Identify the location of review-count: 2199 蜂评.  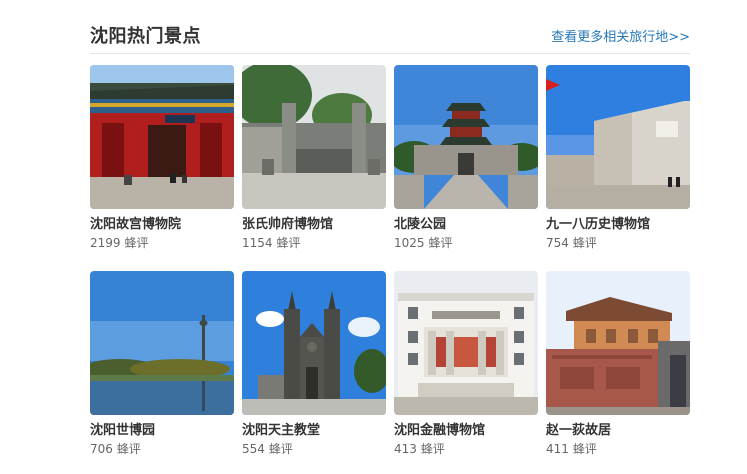
(162, 243).